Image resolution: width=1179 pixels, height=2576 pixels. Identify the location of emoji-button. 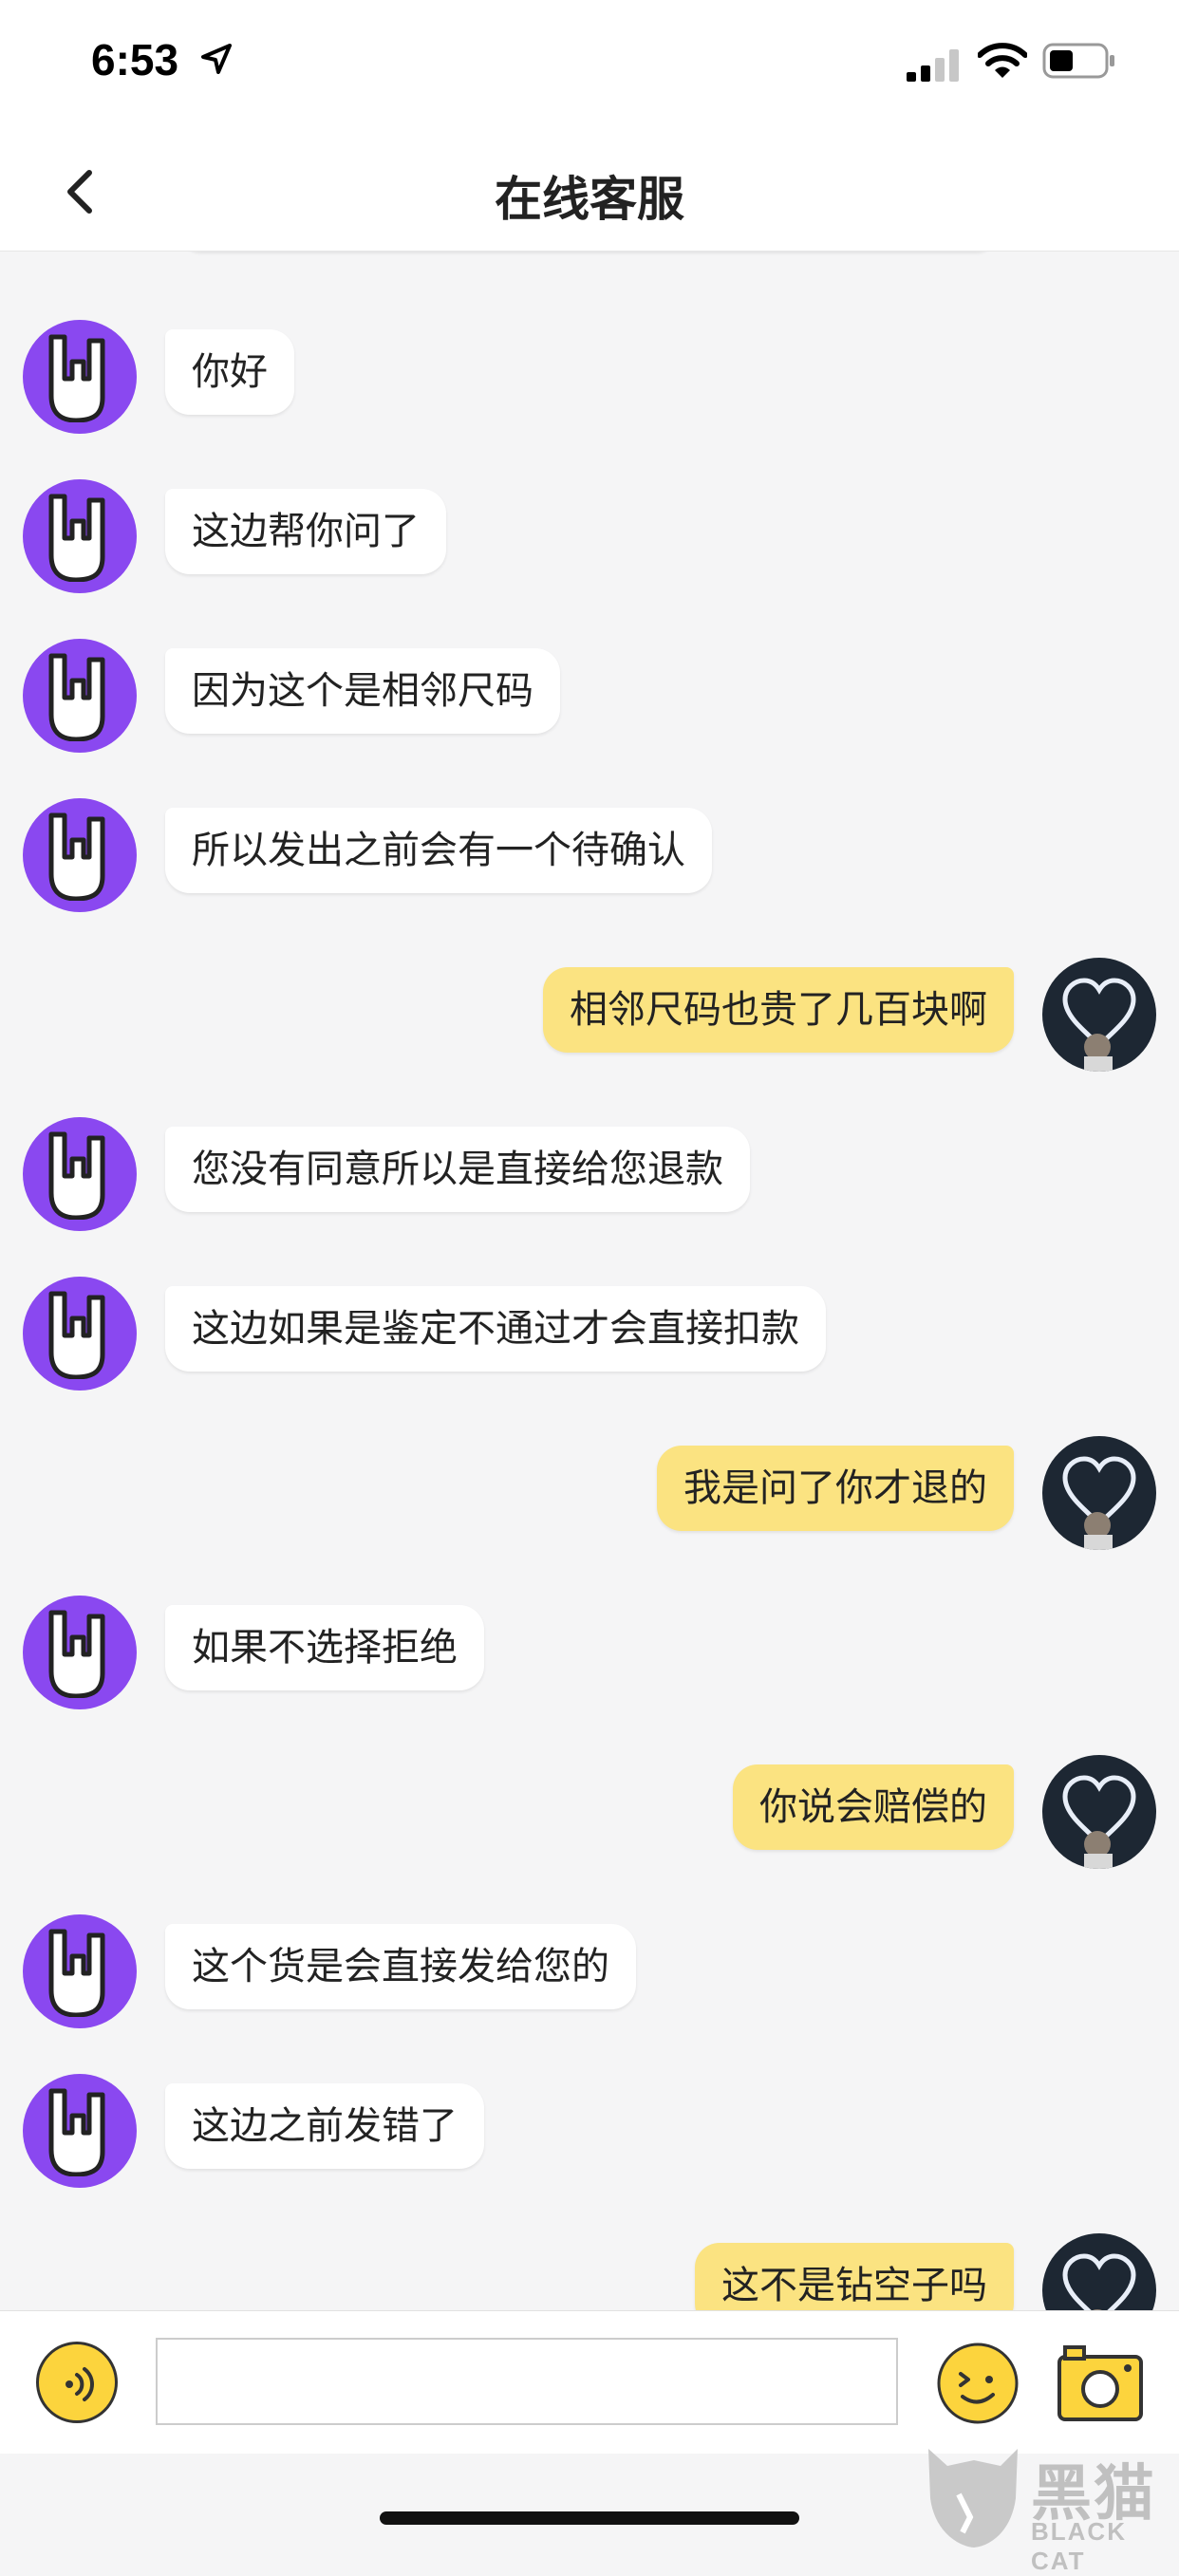
(978, 2383).